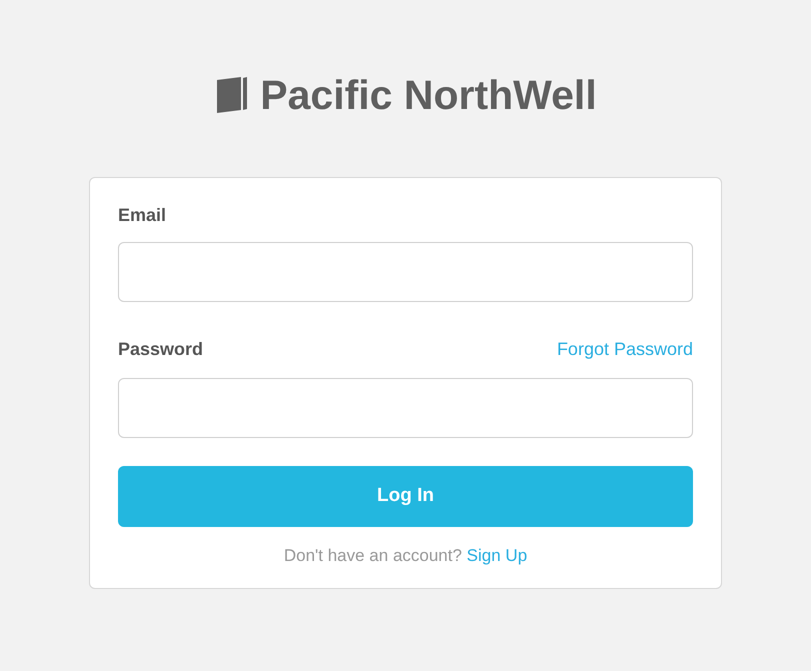  What do you see at coordinates (497, 555) in the screenshot?
I see `sign-up-link: Sign Up` at bounding box center [497, 555].